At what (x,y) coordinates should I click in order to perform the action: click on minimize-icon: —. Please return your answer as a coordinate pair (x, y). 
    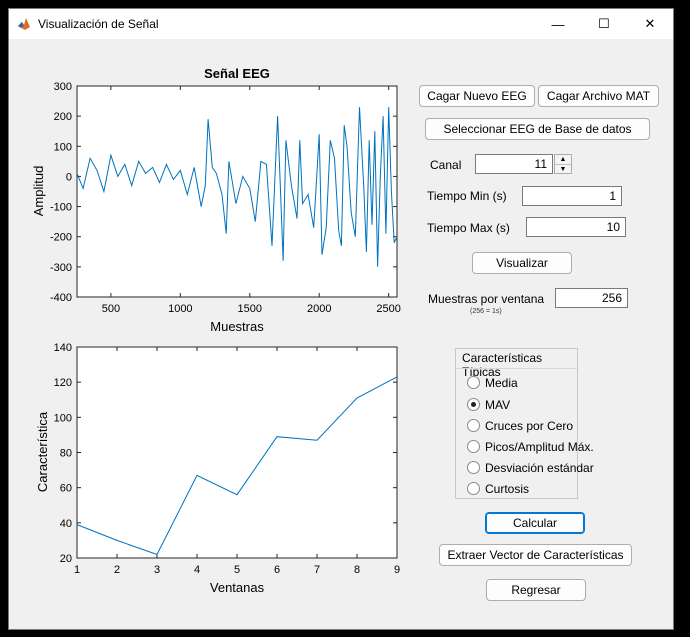
    Looking at the image, I should click on (558, 24).